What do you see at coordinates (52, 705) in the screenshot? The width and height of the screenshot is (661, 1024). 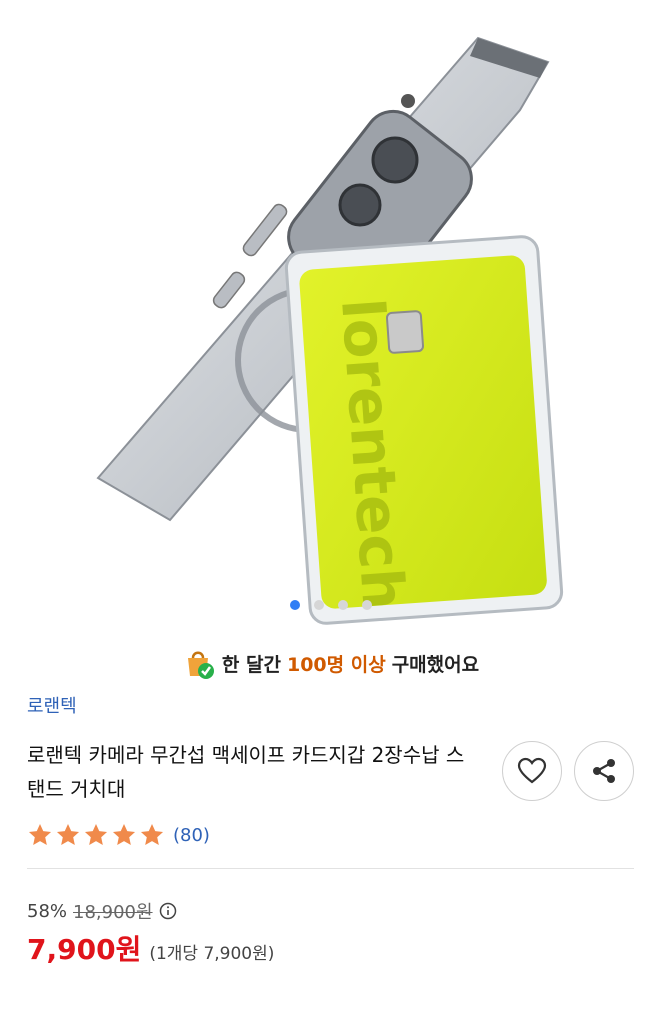 I see `brand-link: 로랜텍` at bounding box center [52, 705].